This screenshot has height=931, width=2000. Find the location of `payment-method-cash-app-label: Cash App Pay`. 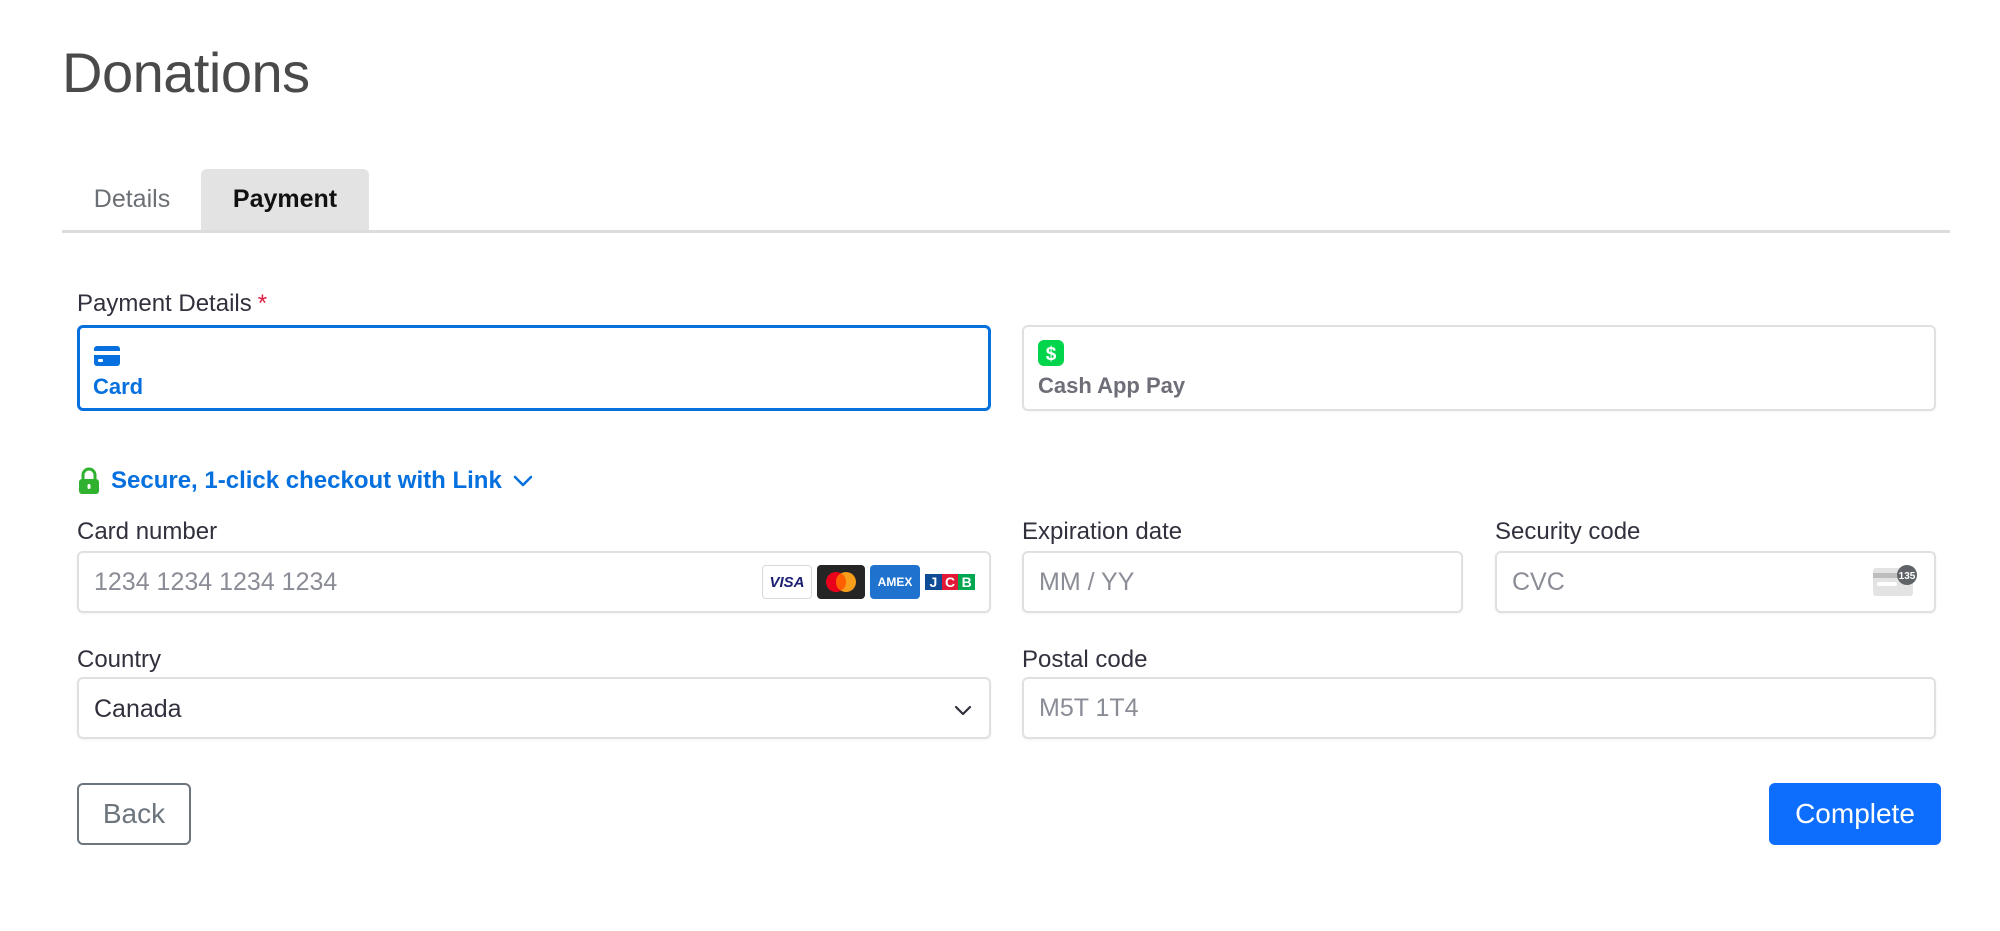

payment-method-cash-app-label: Cash App Pay is located at coordinates (1112, 385).